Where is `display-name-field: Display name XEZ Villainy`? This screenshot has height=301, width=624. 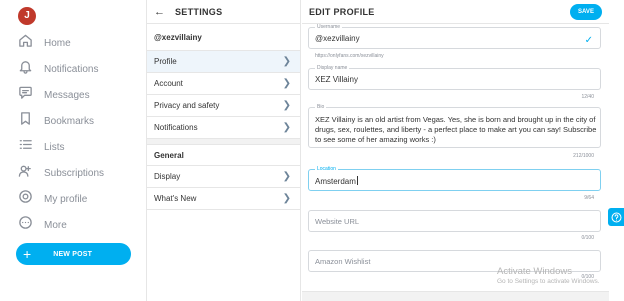 display-name-field: Display name XEZ Villainy is located at coordinates (454, 77).